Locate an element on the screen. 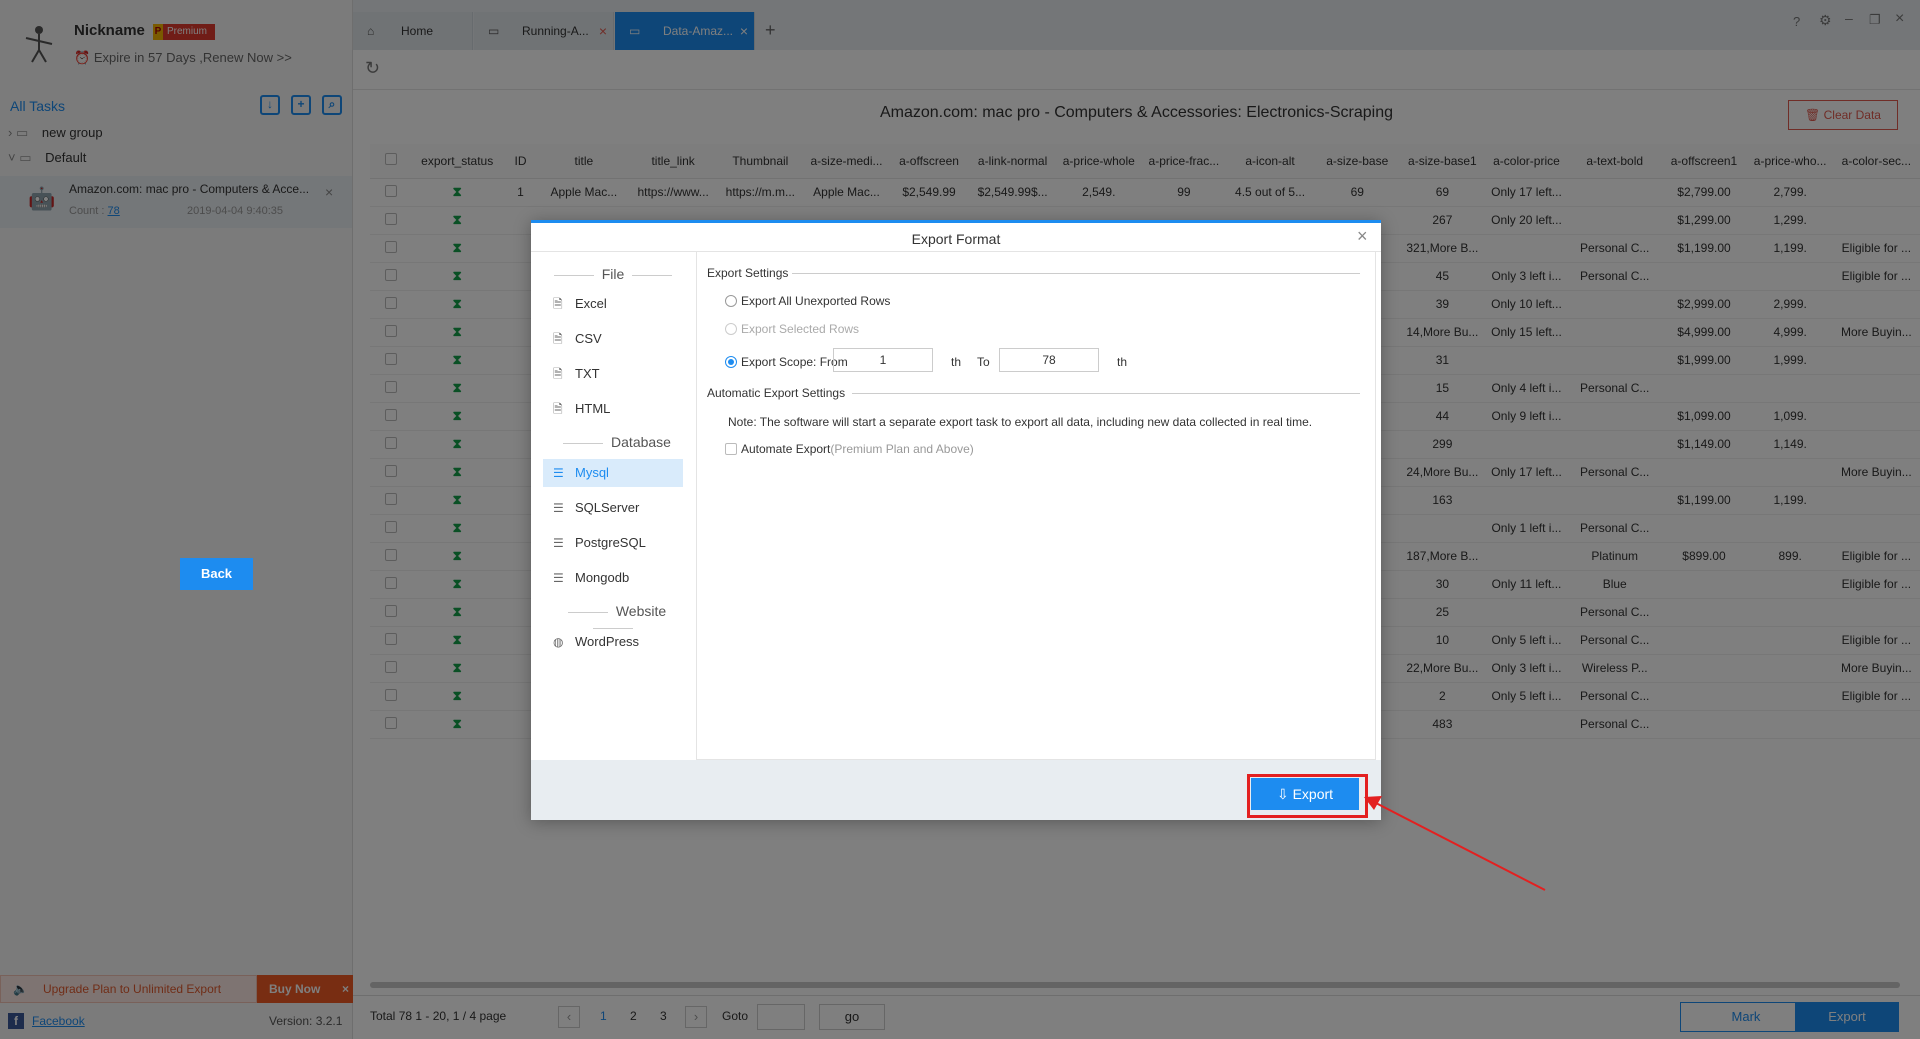  highlight-box is located at coordinates (1307, 796).